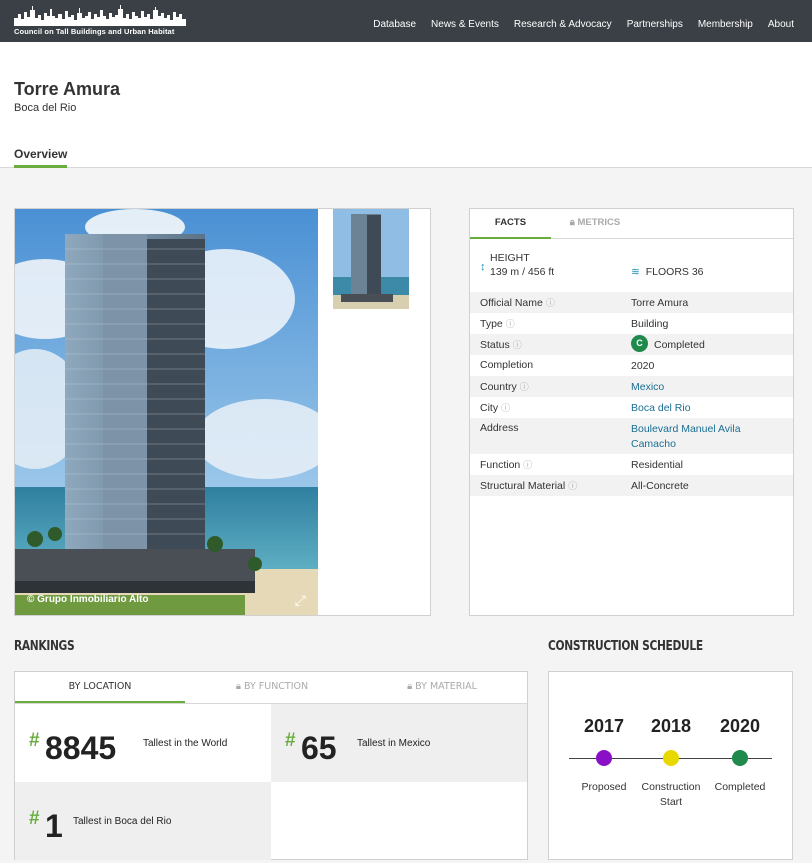 The width and height of the screenshot is (812, 863). What do you see at coordinates (465, 24) in the screenshot?
I see `nav-news-events: News & Events` at bounding box center [465, 24].